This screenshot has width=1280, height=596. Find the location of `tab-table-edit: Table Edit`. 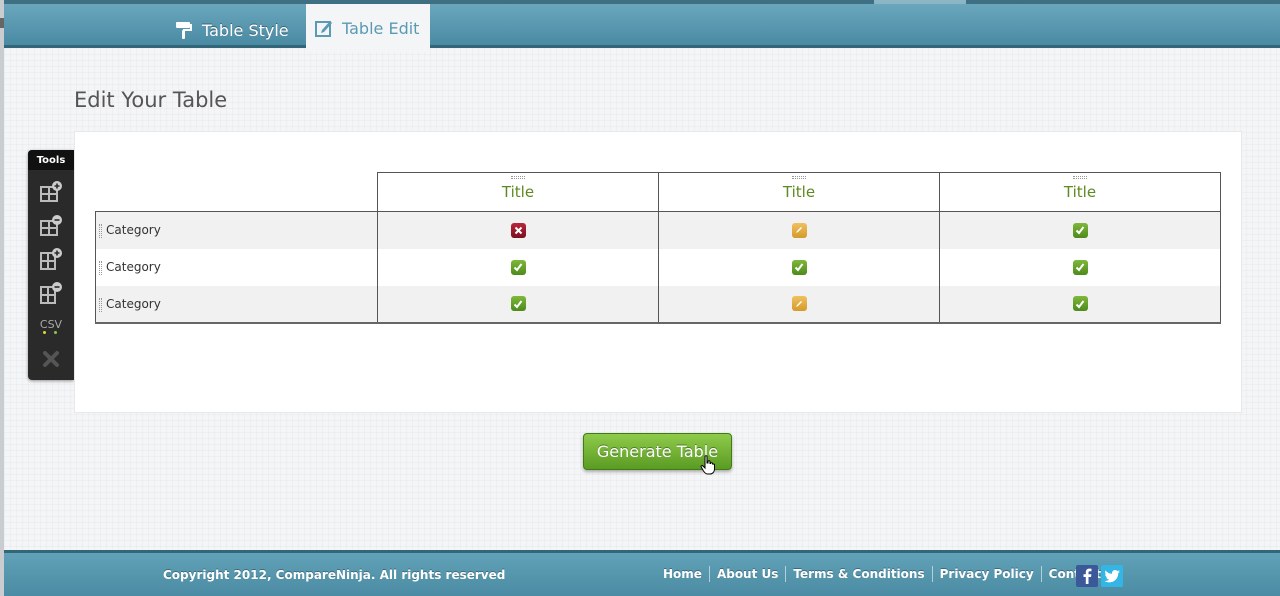

tab-table-edit: Table Edit is located at coordinates (368, 28).